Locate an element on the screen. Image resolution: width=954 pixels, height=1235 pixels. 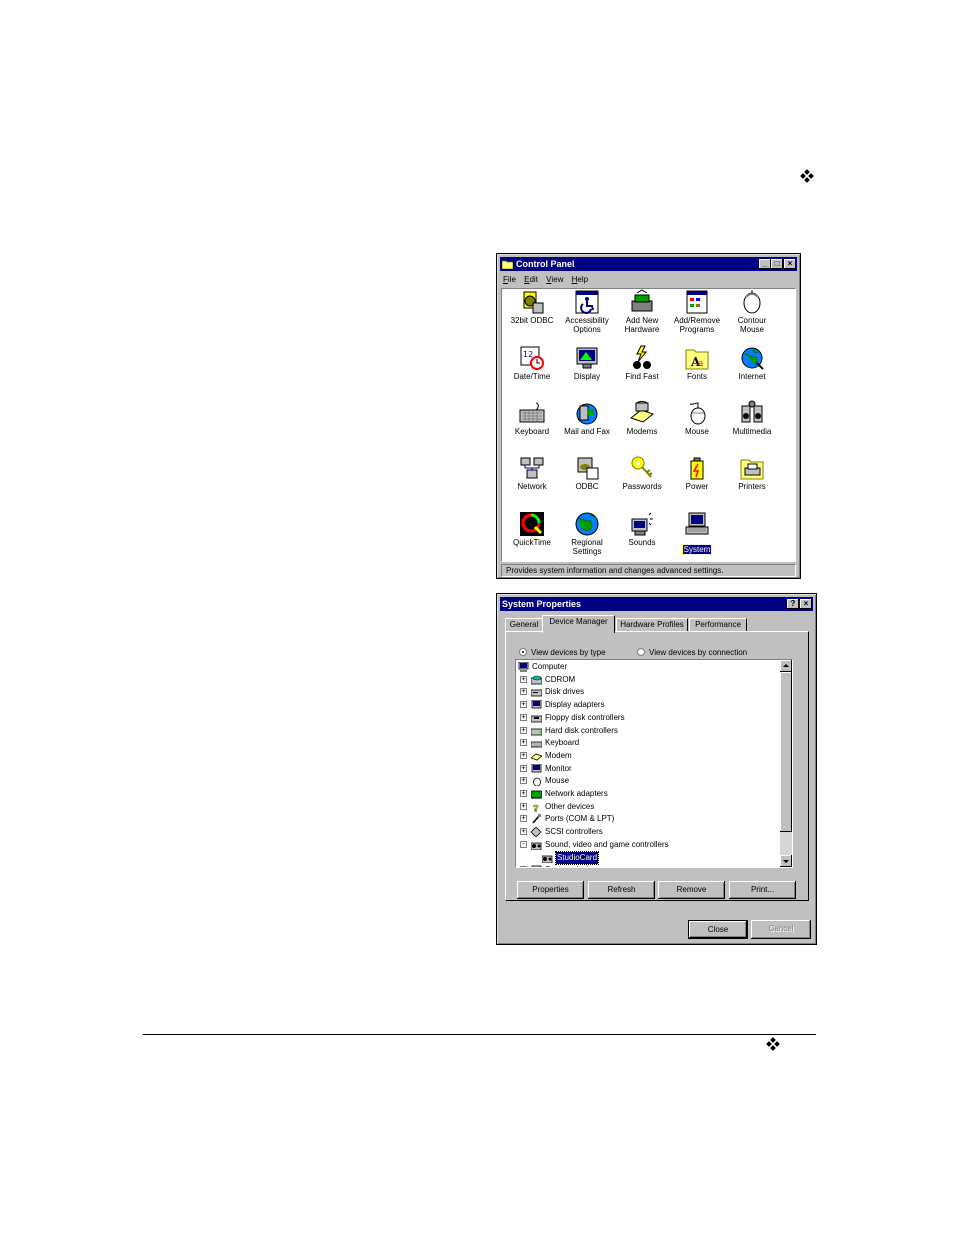
properties-button: Properties is located at coordinates (550, 890).